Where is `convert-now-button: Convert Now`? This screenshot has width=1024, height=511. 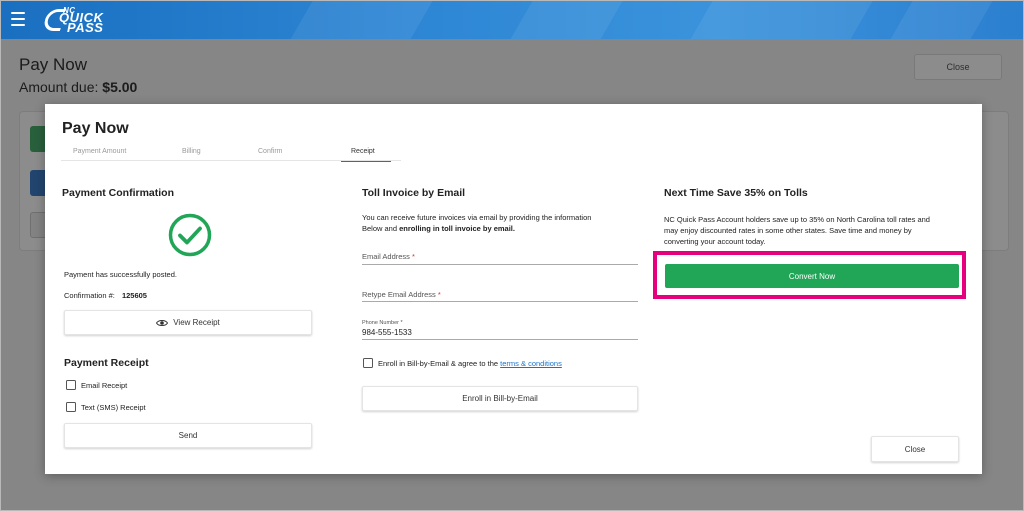
convert-now-button: Convert Now is located at coordinates (812, 276).